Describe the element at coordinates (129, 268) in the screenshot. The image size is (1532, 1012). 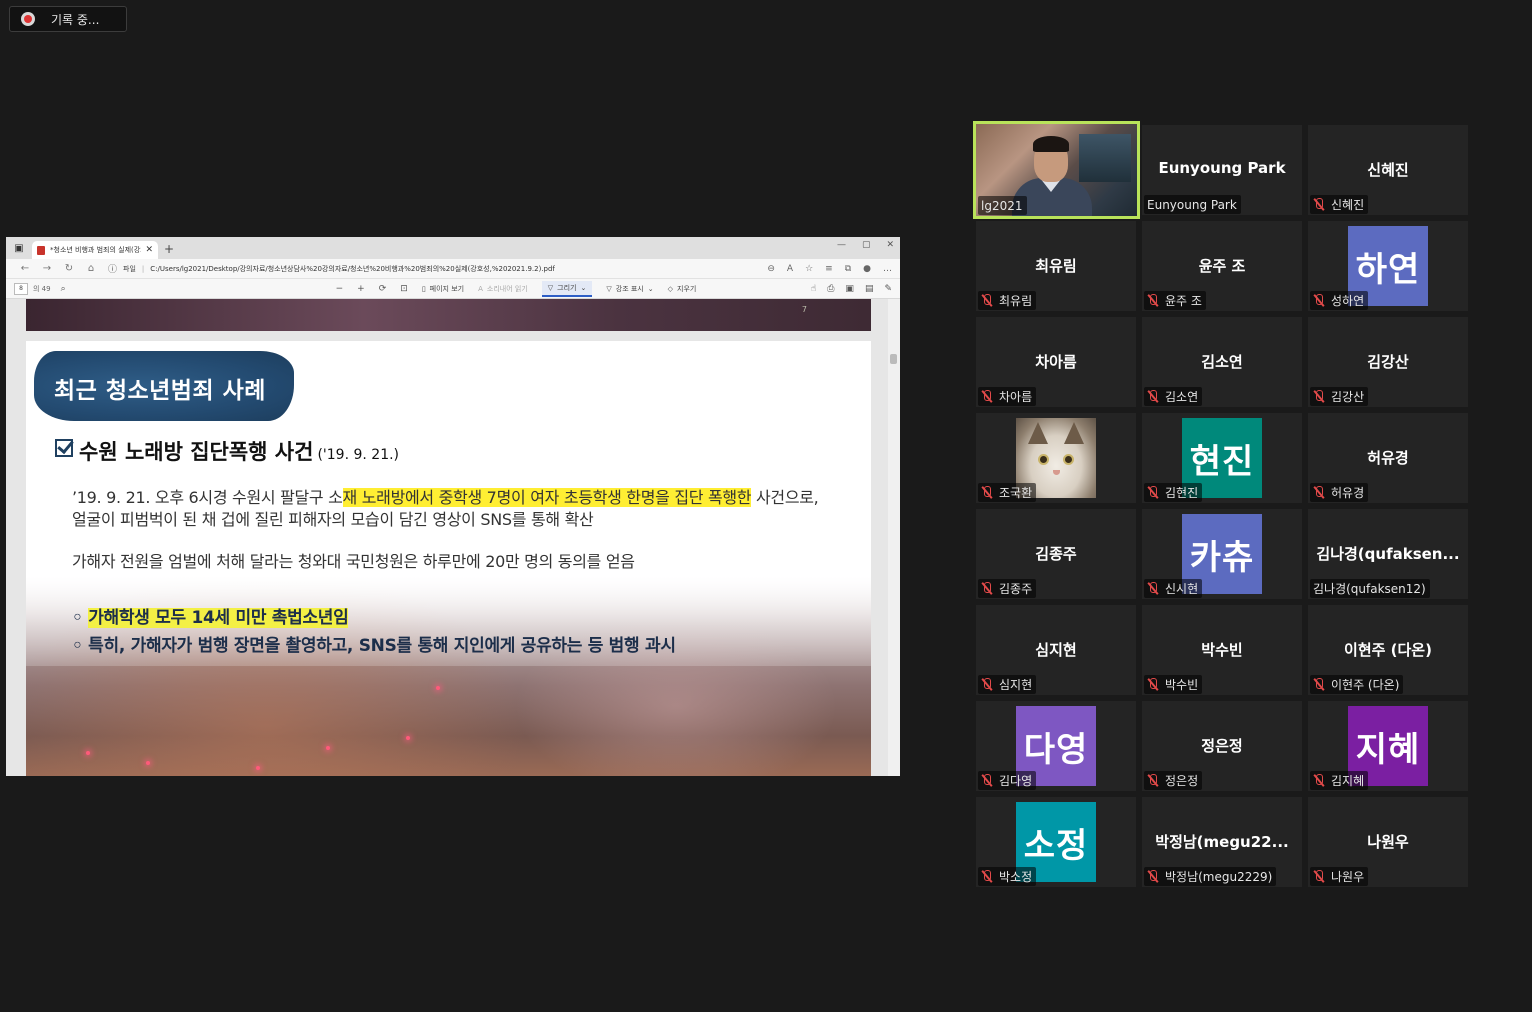
I see `address-file-label: 파일` at that location.